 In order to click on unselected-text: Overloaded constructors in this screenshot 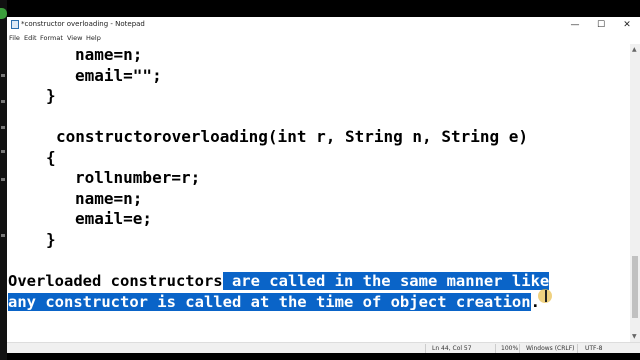, I will do `click(115, 281)`.